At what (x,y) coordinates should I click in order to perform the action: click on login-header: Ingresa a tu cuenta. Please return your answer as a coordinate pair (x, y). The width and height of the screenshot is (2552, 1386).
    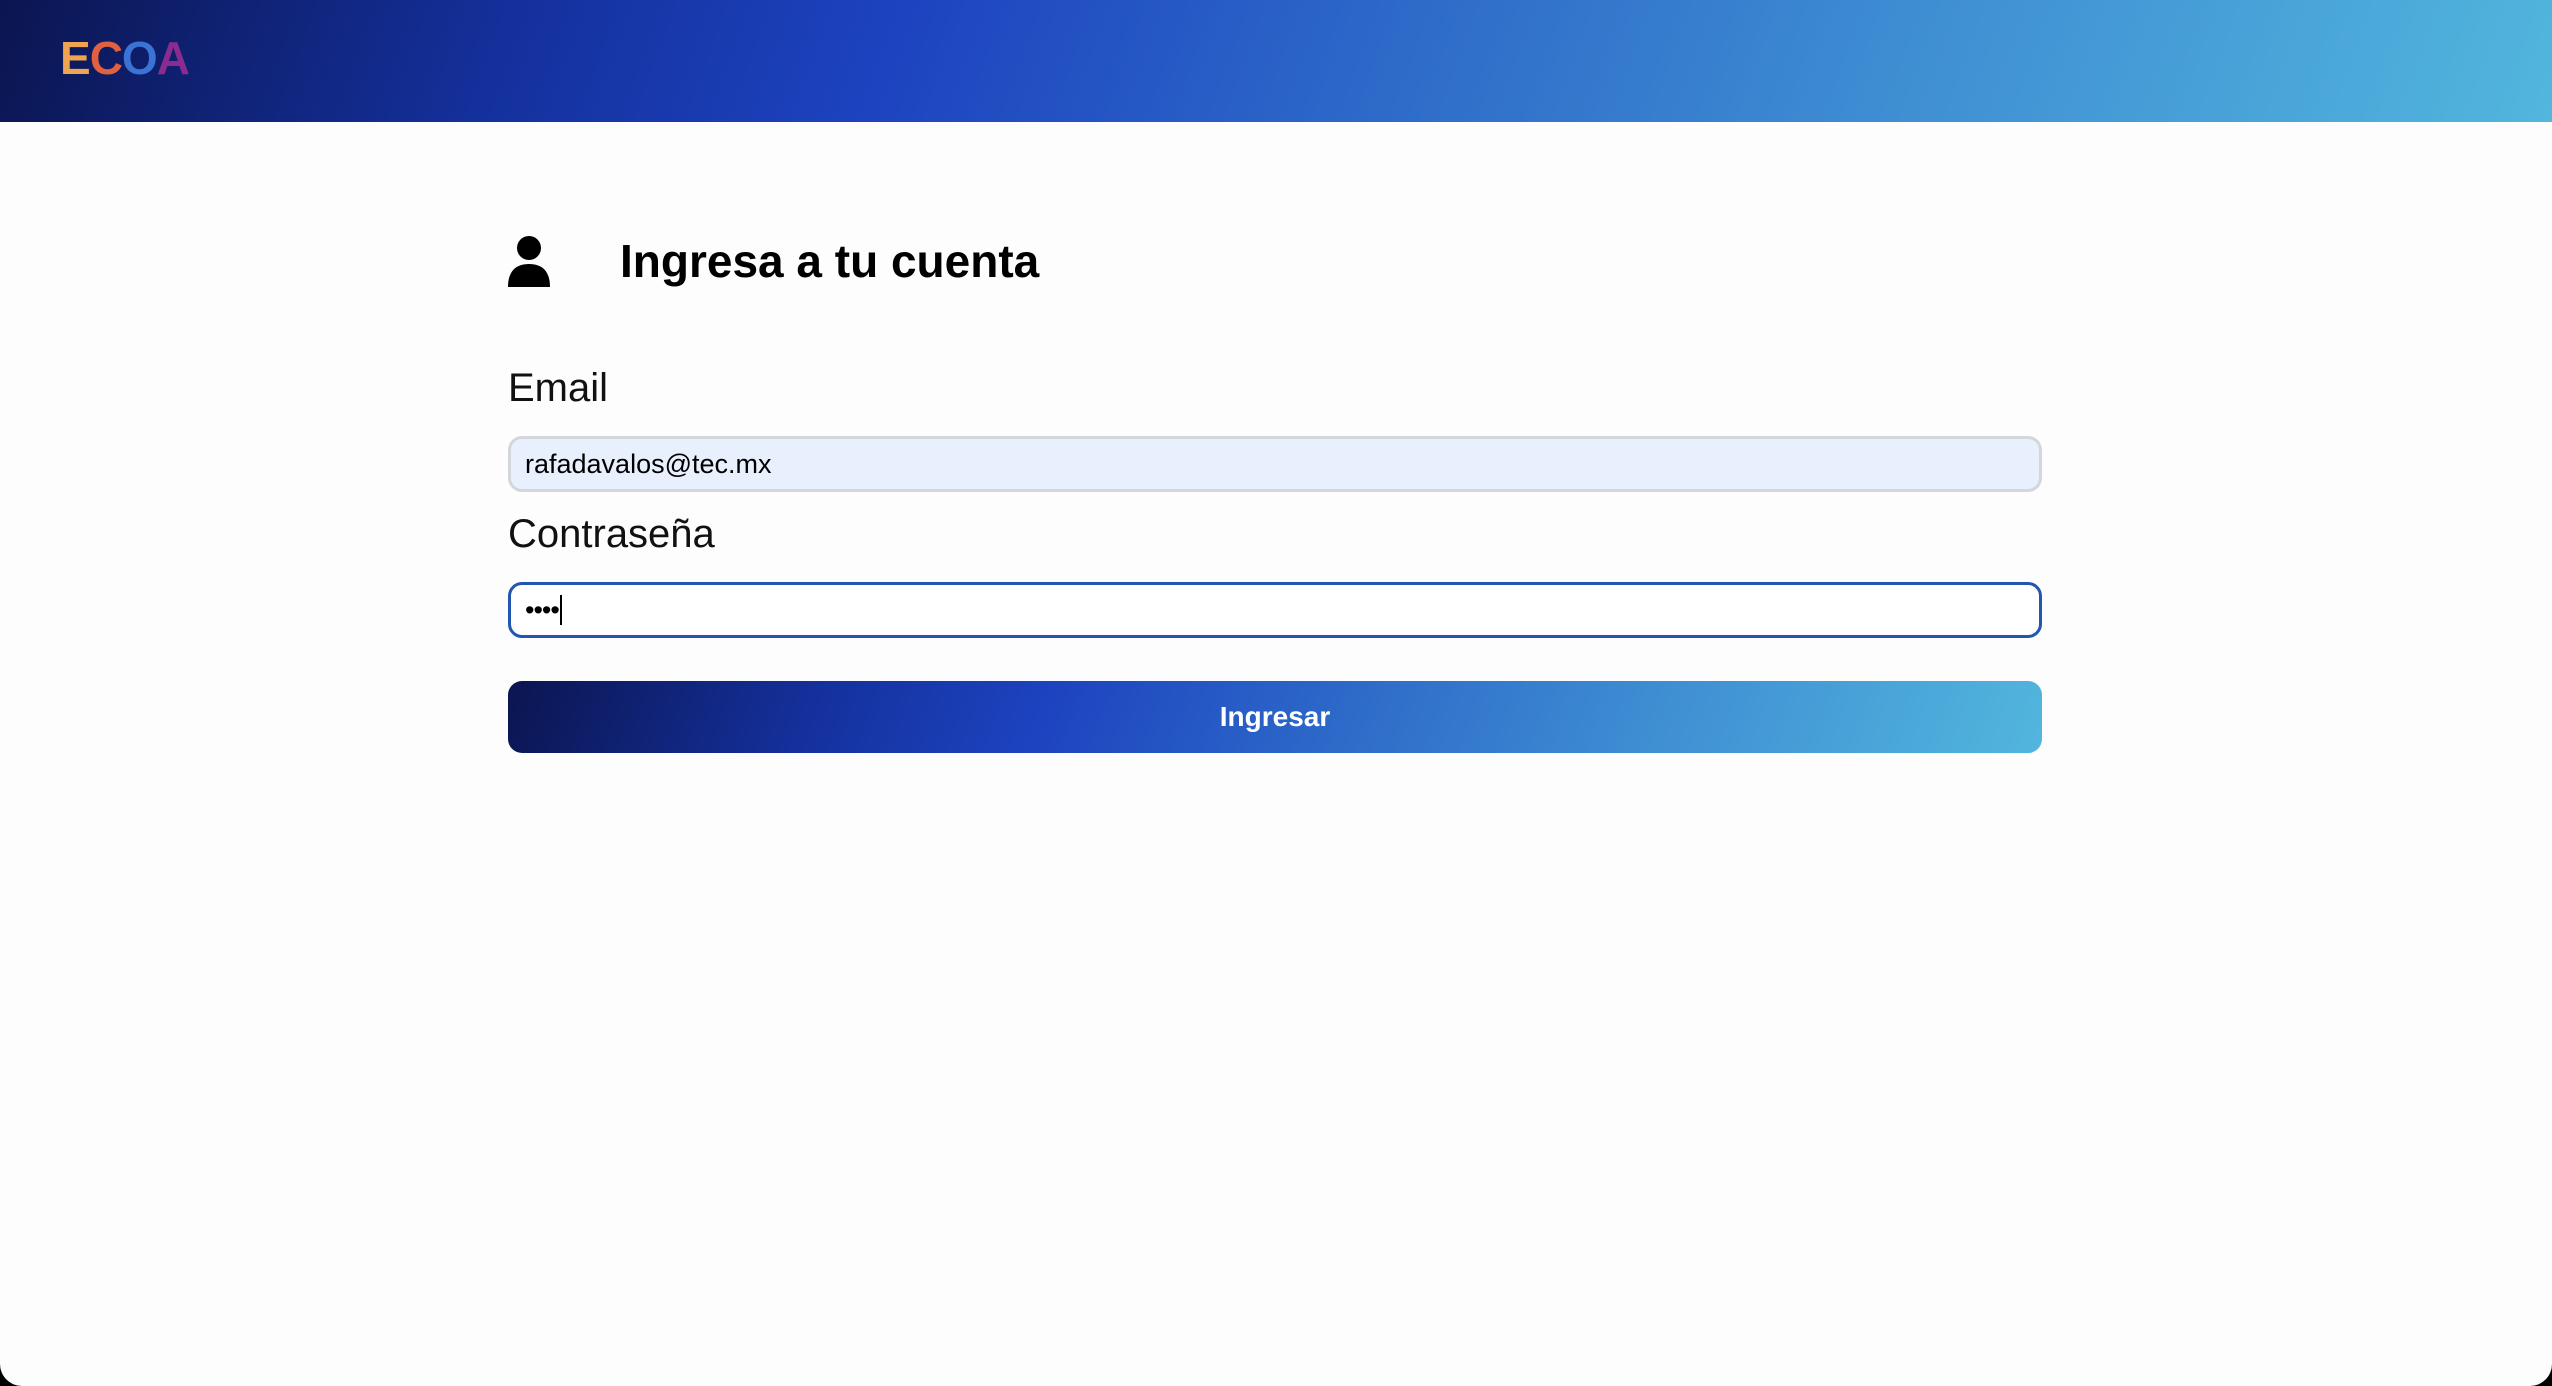
    Looking at the image, I should click on (773, 261).